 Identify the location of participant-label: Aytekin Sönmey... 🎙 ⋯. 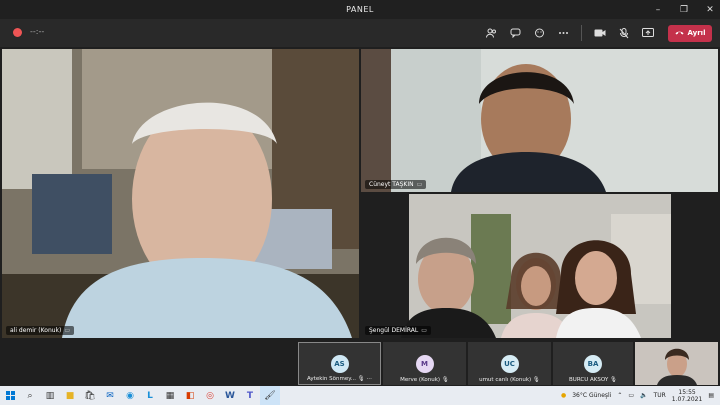
(339, 379).